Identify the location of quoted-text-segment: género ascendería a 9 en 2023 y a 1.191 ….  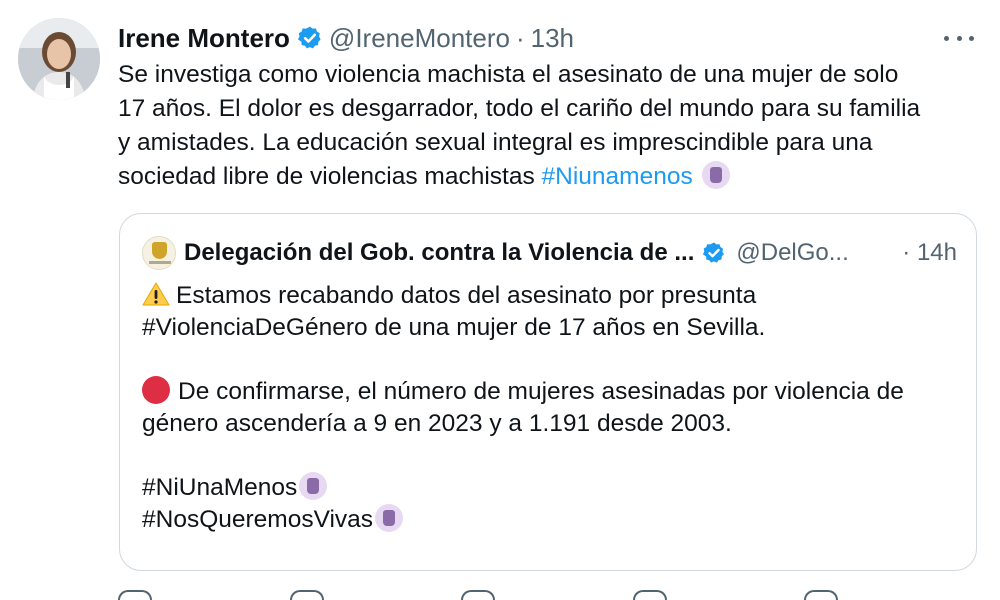
(437, 423).